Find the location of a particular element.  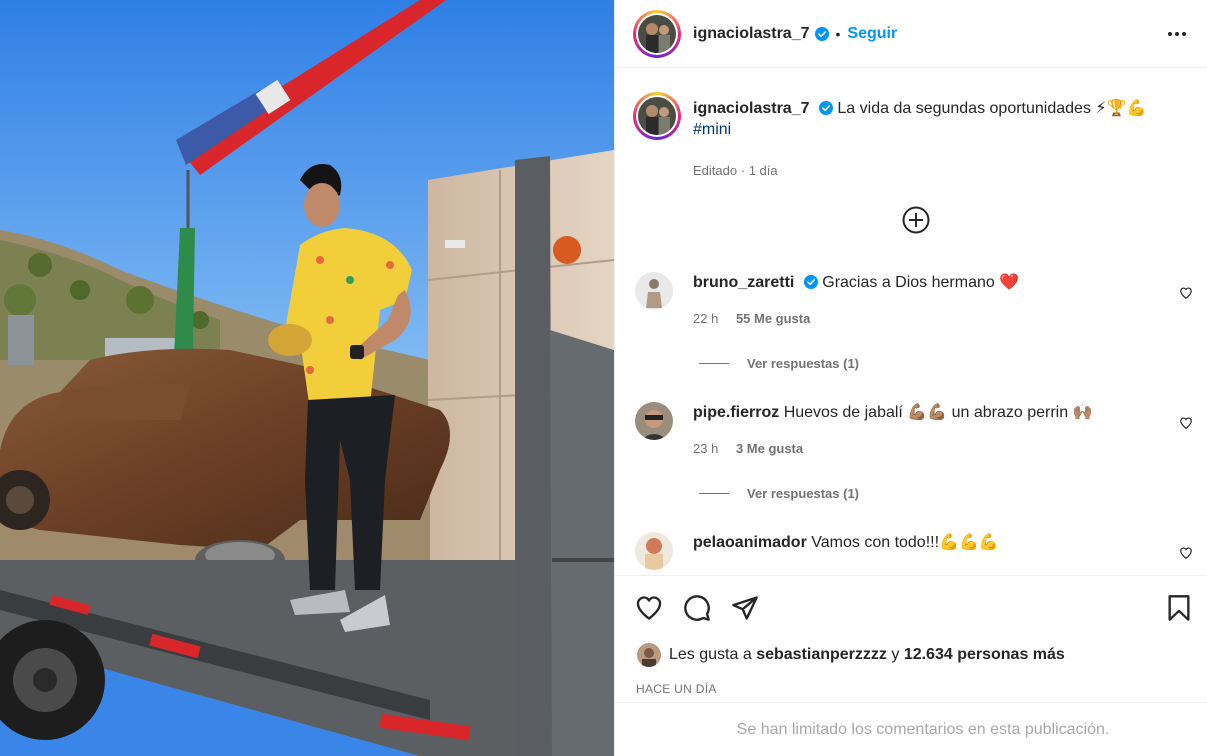

liked-by-user: sebastianperzzzz is located at coordinates (821, 655).